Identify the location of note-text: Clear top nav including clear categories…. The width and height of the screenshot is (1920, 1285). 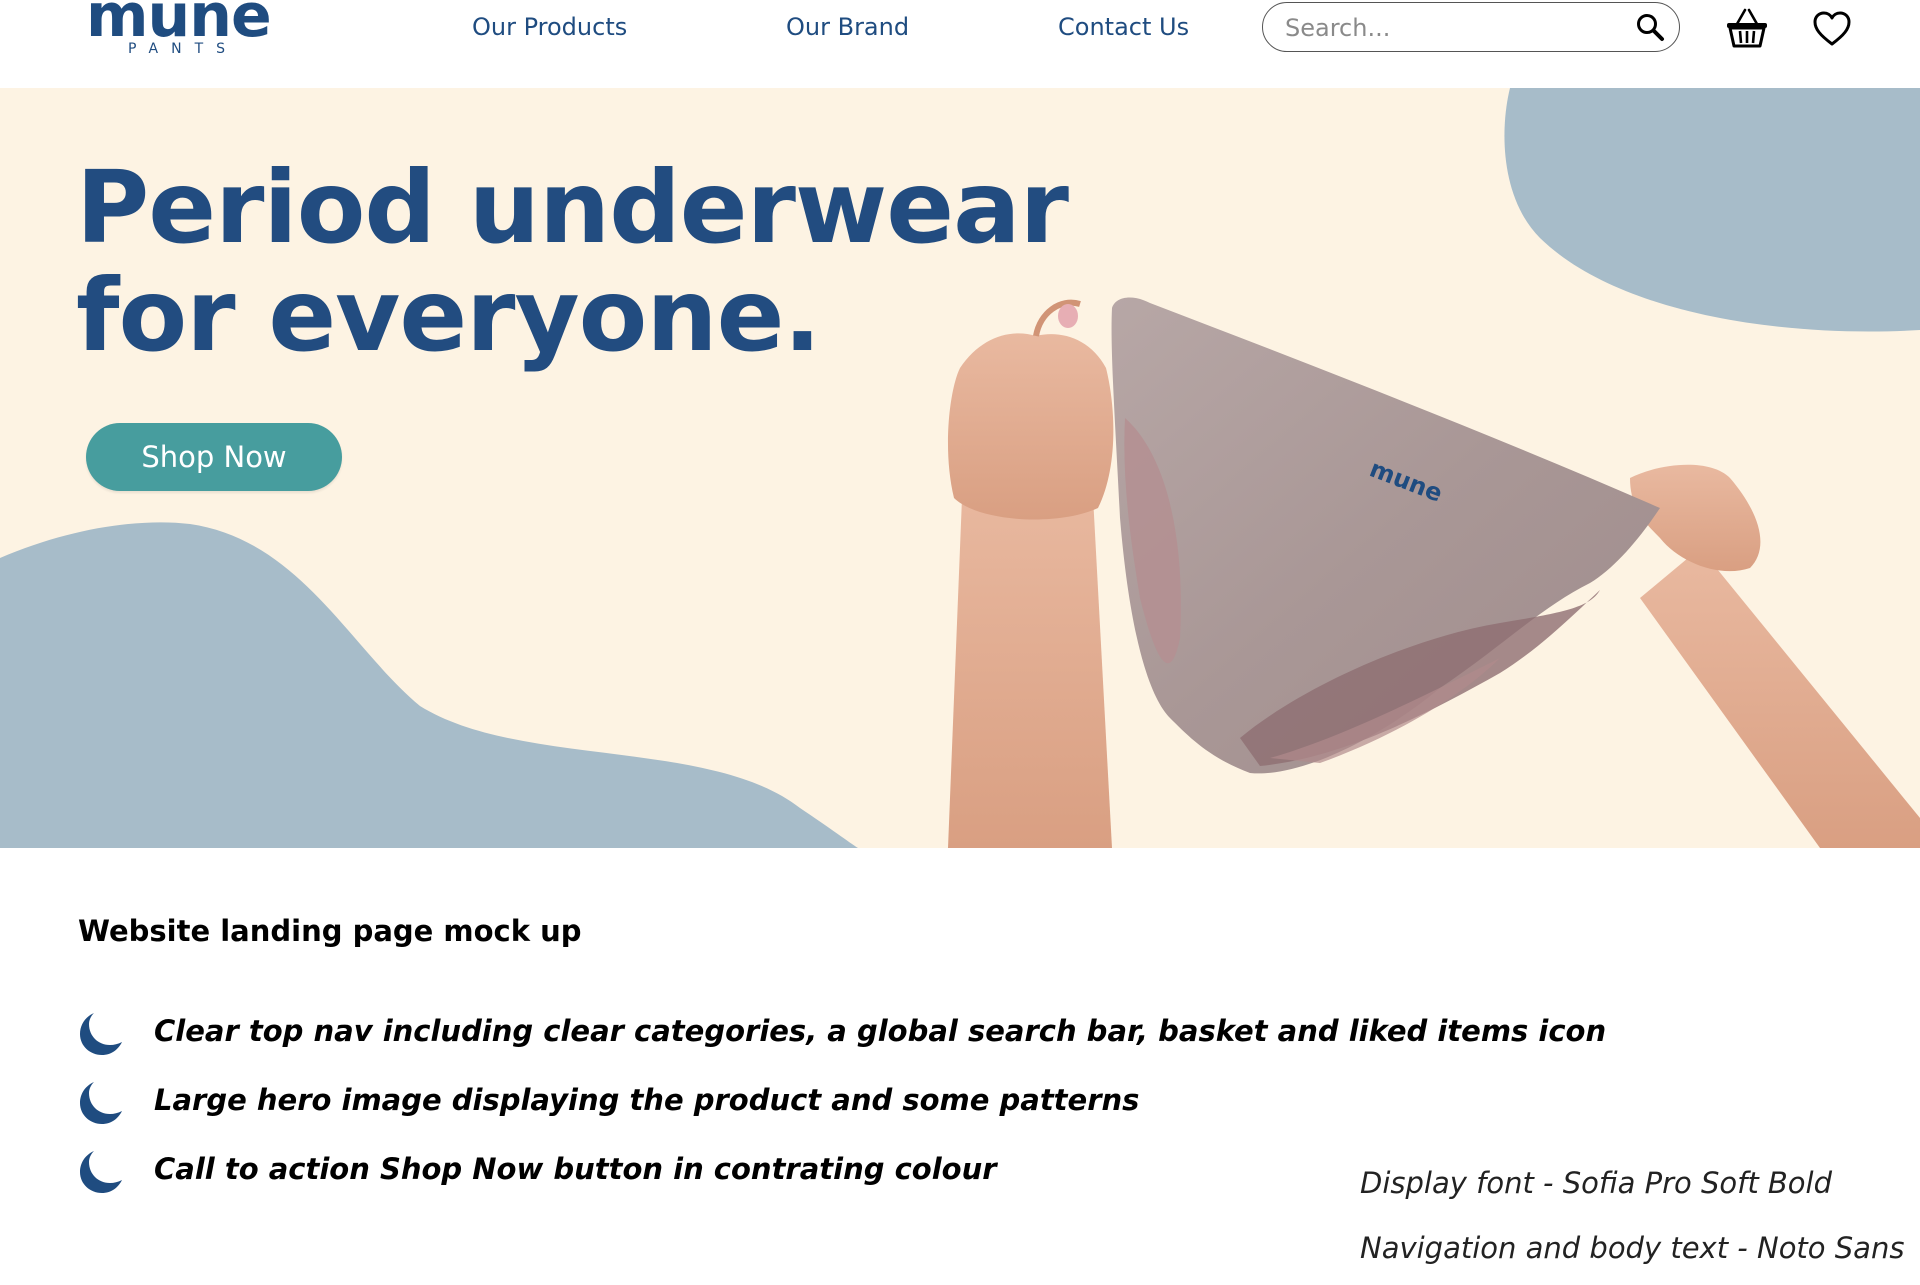
(880, 1031).